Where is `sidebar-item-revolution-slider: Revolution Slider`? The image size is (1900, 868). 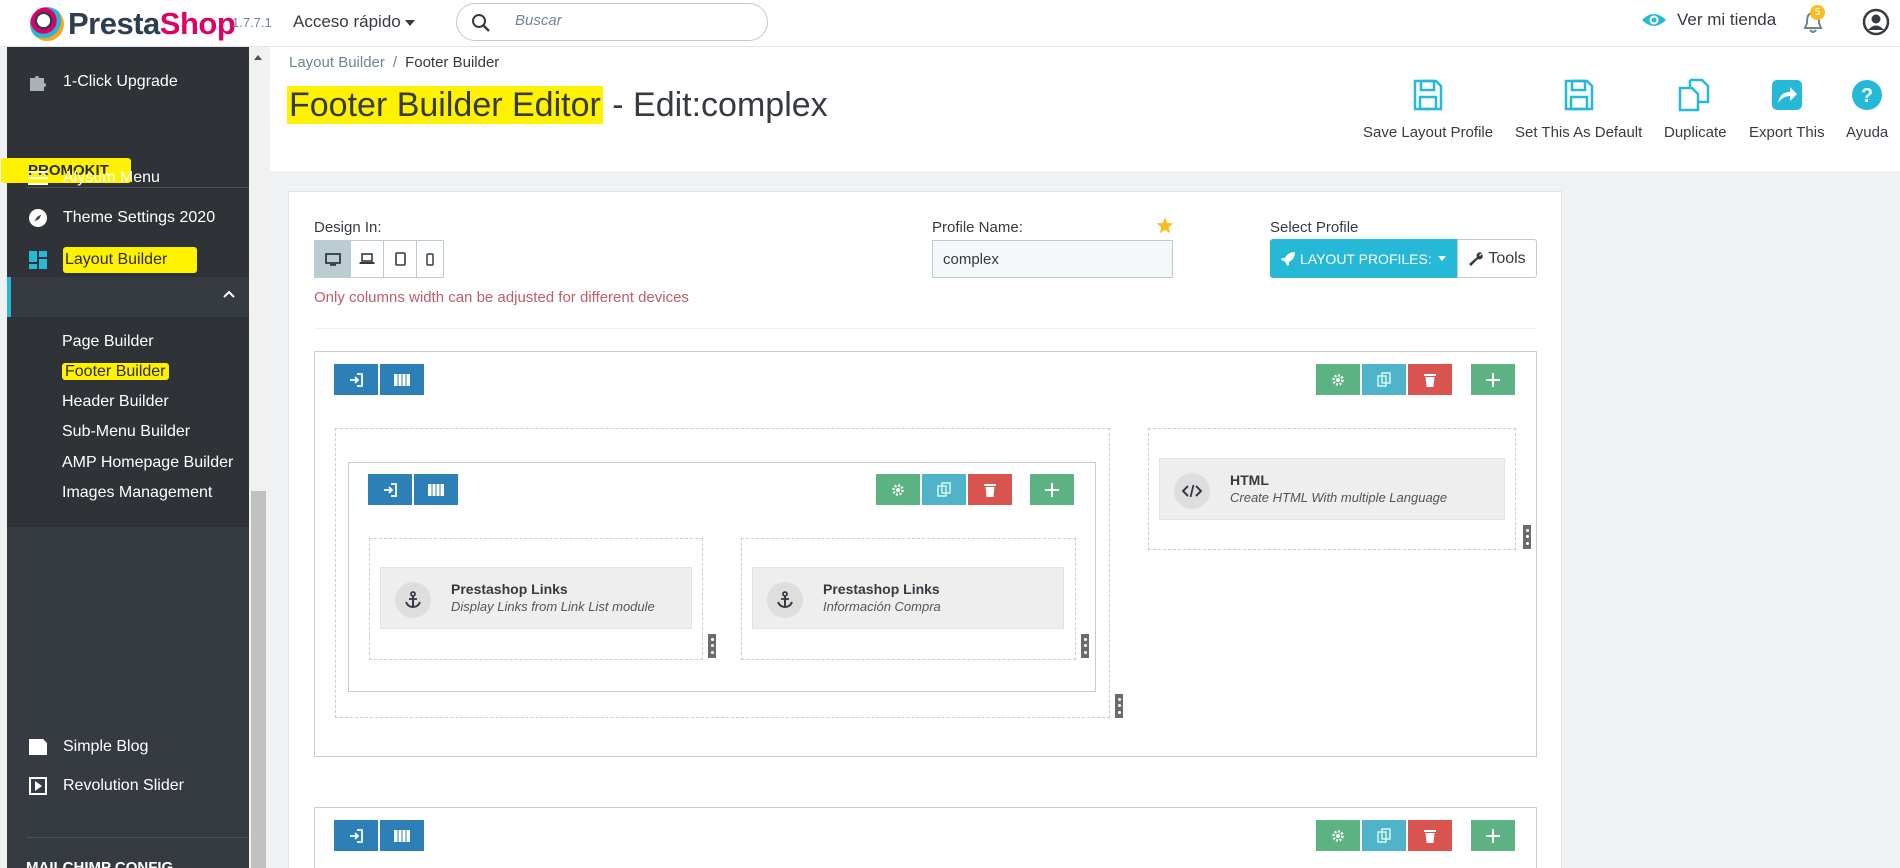 sidebar-item-revolution-slider: Revolution Slider is located at coordinates (105, 786).